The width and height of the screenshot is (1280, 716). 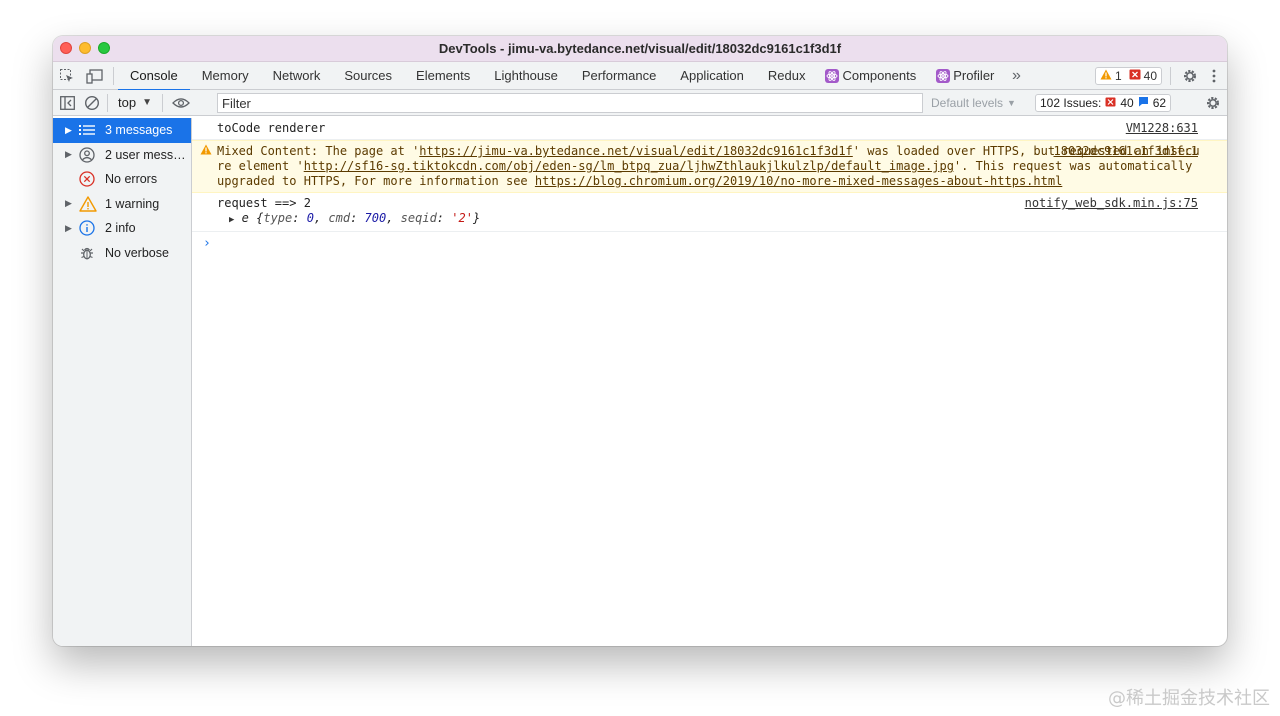 I want to click on dropdown-arrow-icon: ▼, so click(x=147, y=102).